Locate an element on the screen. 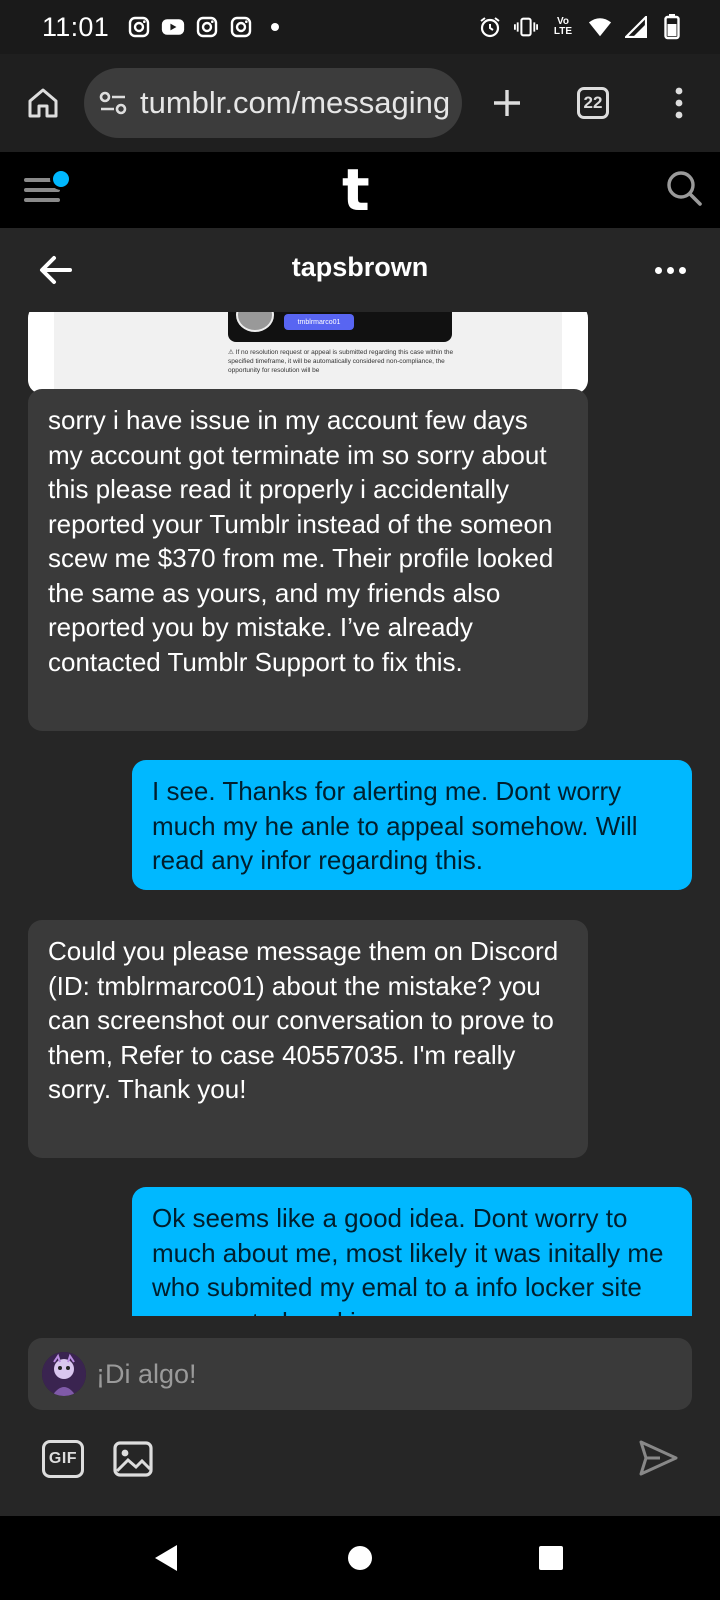 The height and width of the screenshot is (1600, 720). home-icon is located at coordinates (43, 103).